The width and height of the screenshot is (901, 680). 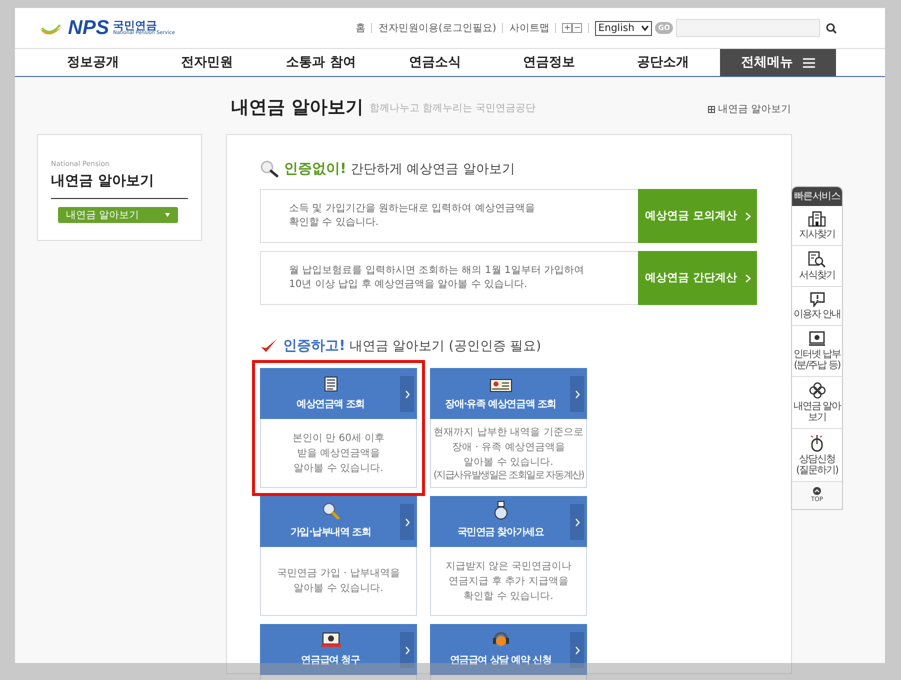 What do you see at coordinates (338, 652) in the screenshot?
I see `service-card: 연금급여 청구` at bounding box center [338, 652].